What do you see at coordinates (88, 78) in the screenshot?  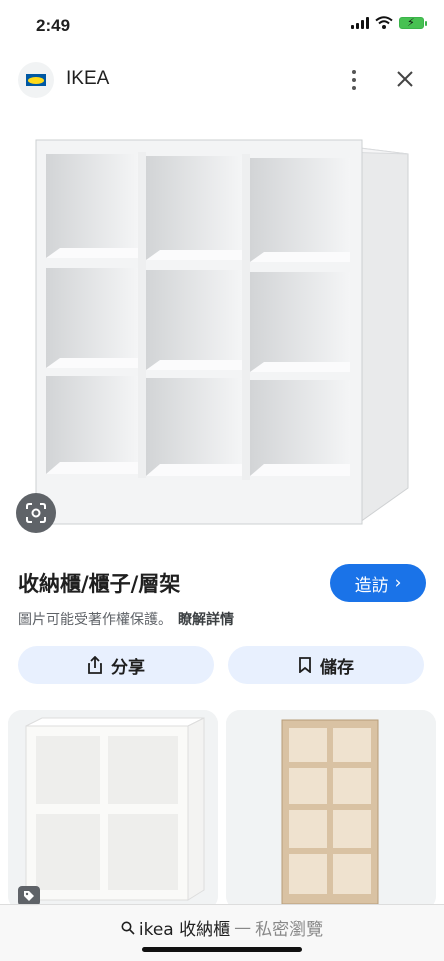 I see `site-name: IKEA` at bounding box center [88, 78].